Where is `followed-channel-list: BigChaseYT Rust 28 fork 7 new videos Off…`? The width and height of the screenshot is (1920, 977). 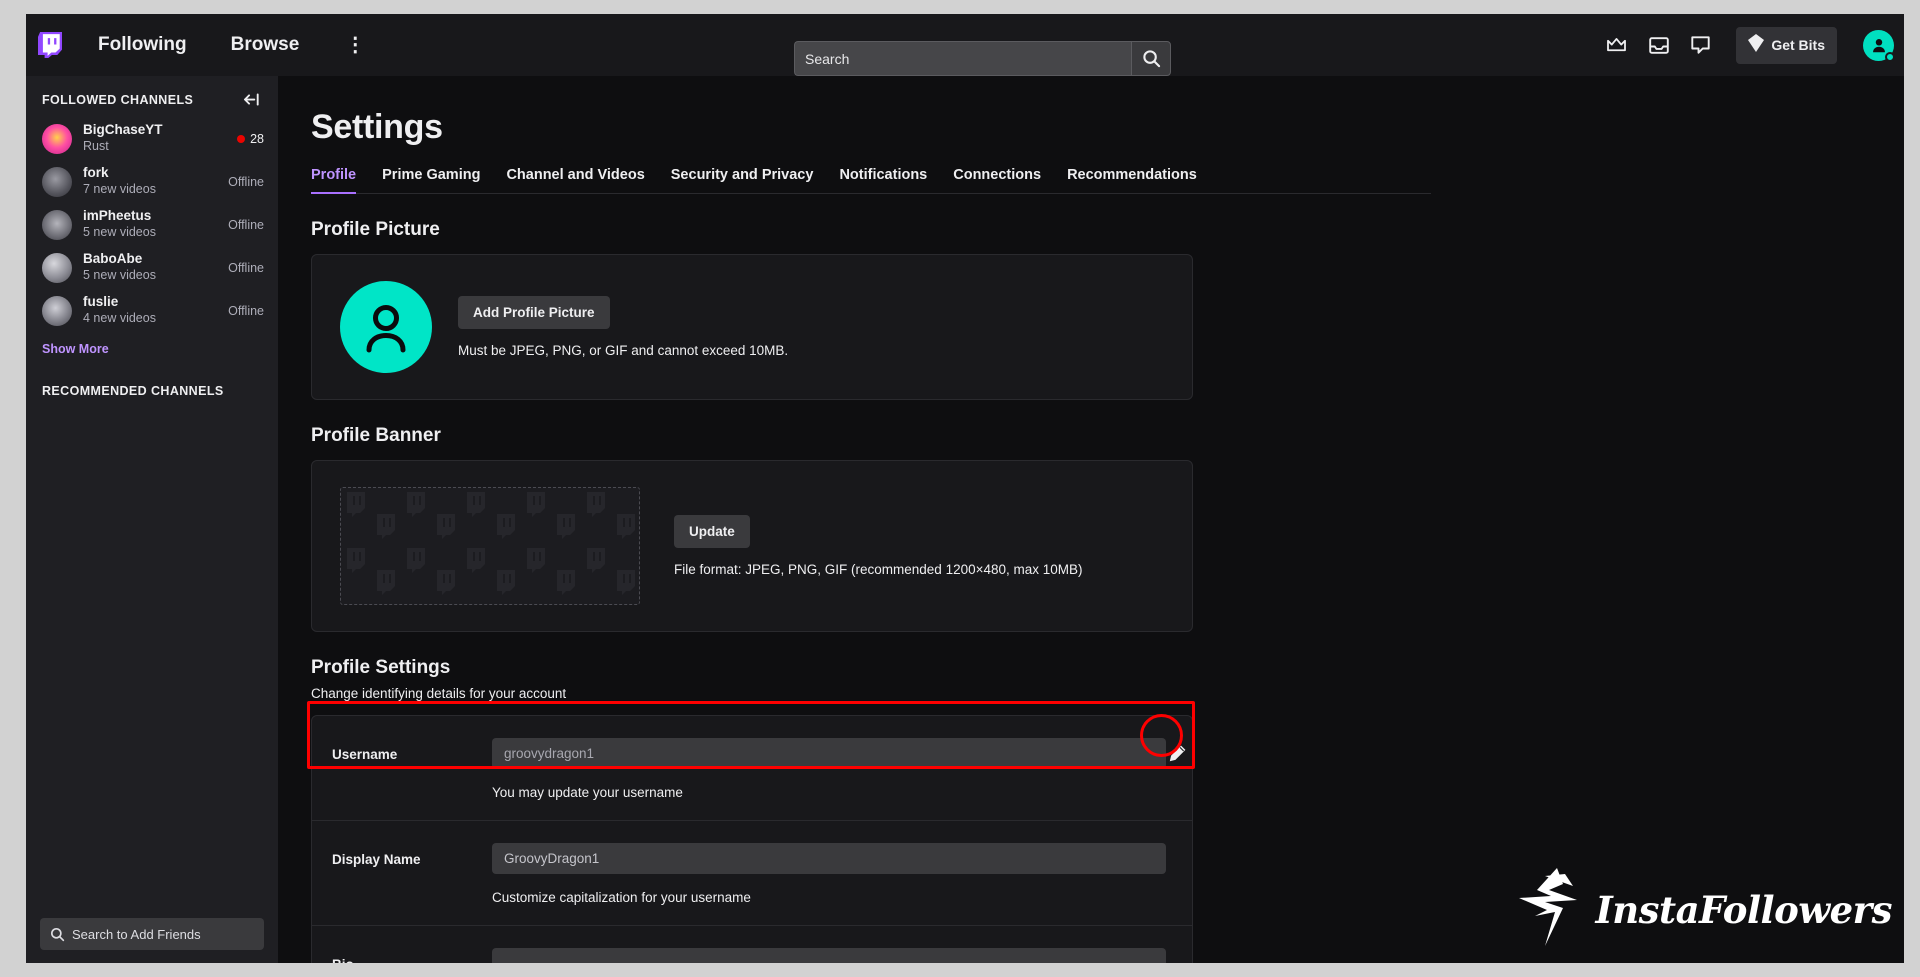 followed-channel-list: BigChaseYT Rust 28 fork 7 new videos Off… is located at coordinates (152, 224).